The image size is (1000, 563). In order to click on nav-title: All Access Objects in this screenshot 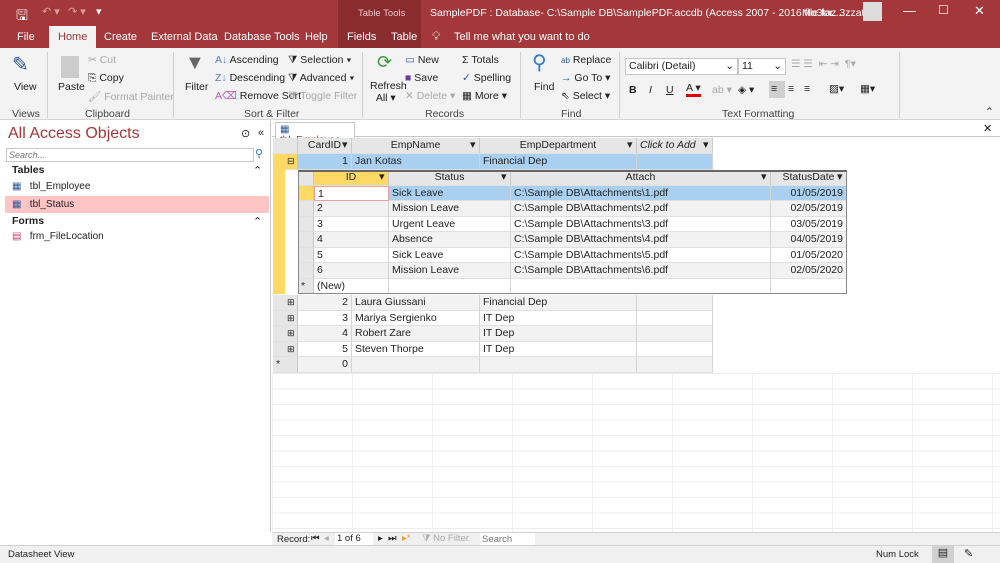, I will do `click(74, 134)`.